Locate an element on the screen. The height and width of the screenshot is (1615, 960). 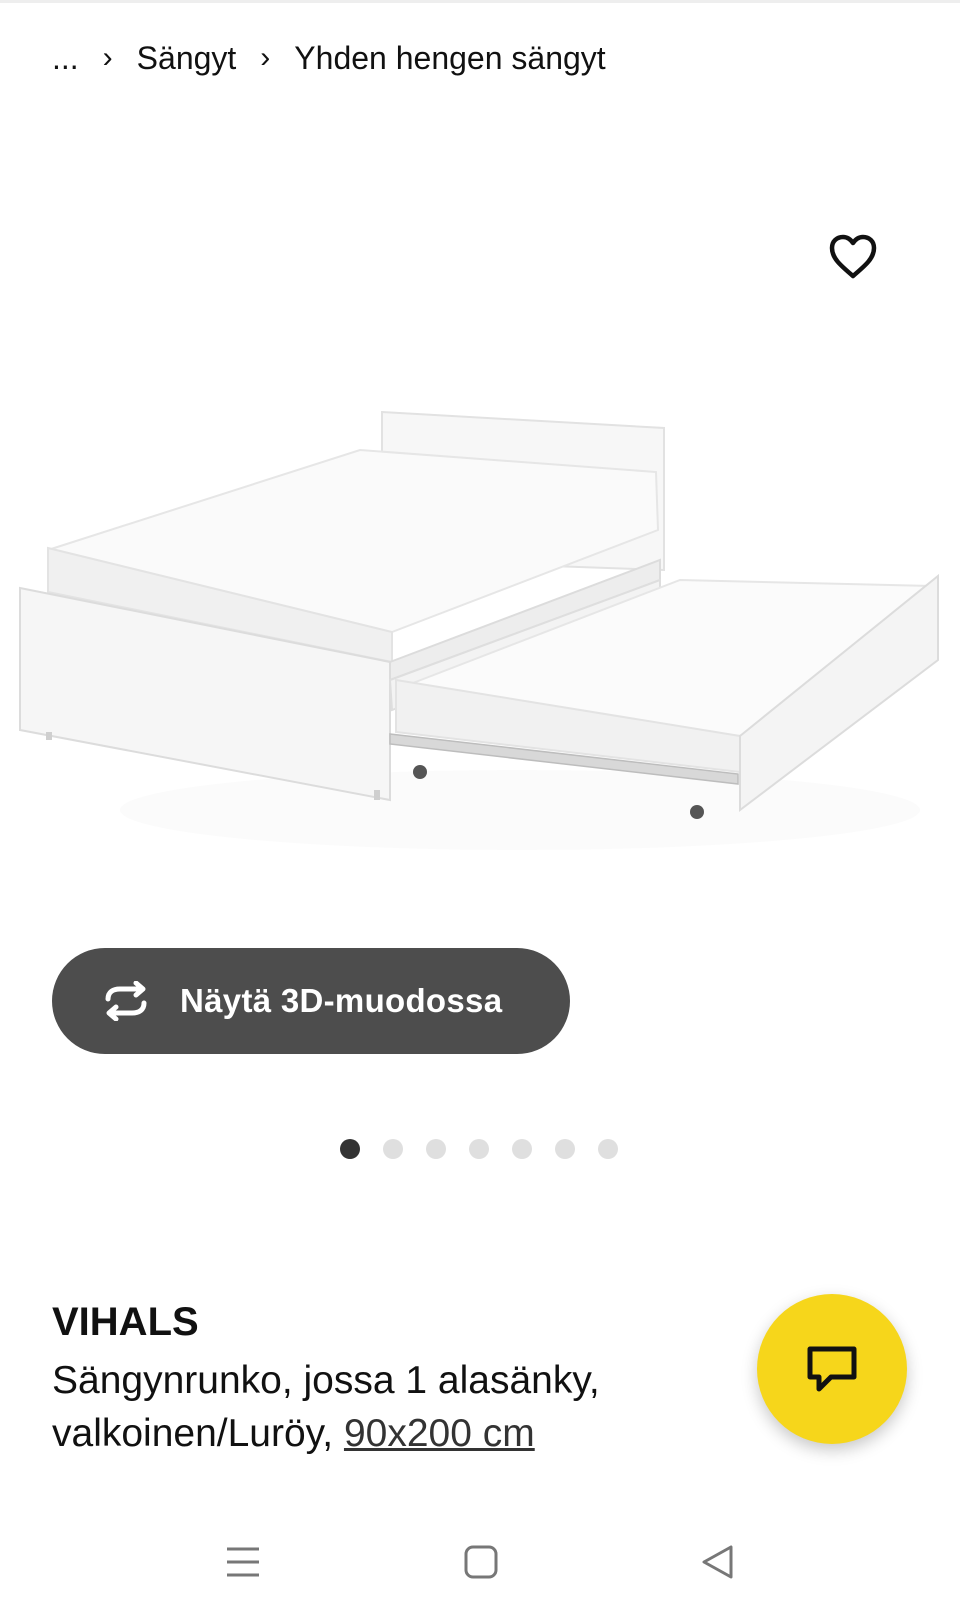
carousel-dots is located at coordinates (490, 1149).